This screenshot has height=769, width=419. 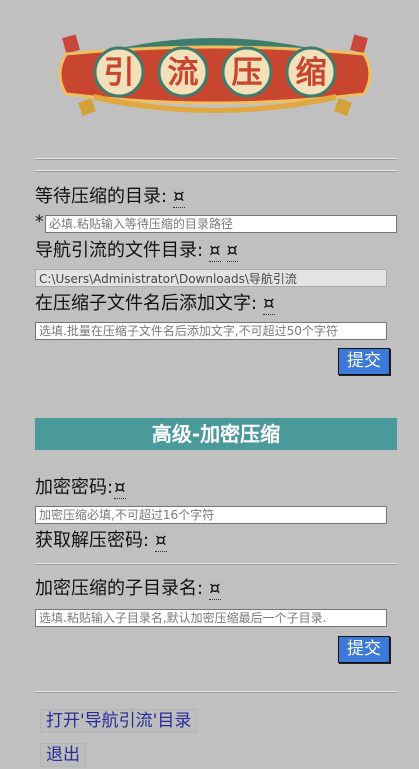 I want to click on nav-dir-input, so click(x=211, y=278).